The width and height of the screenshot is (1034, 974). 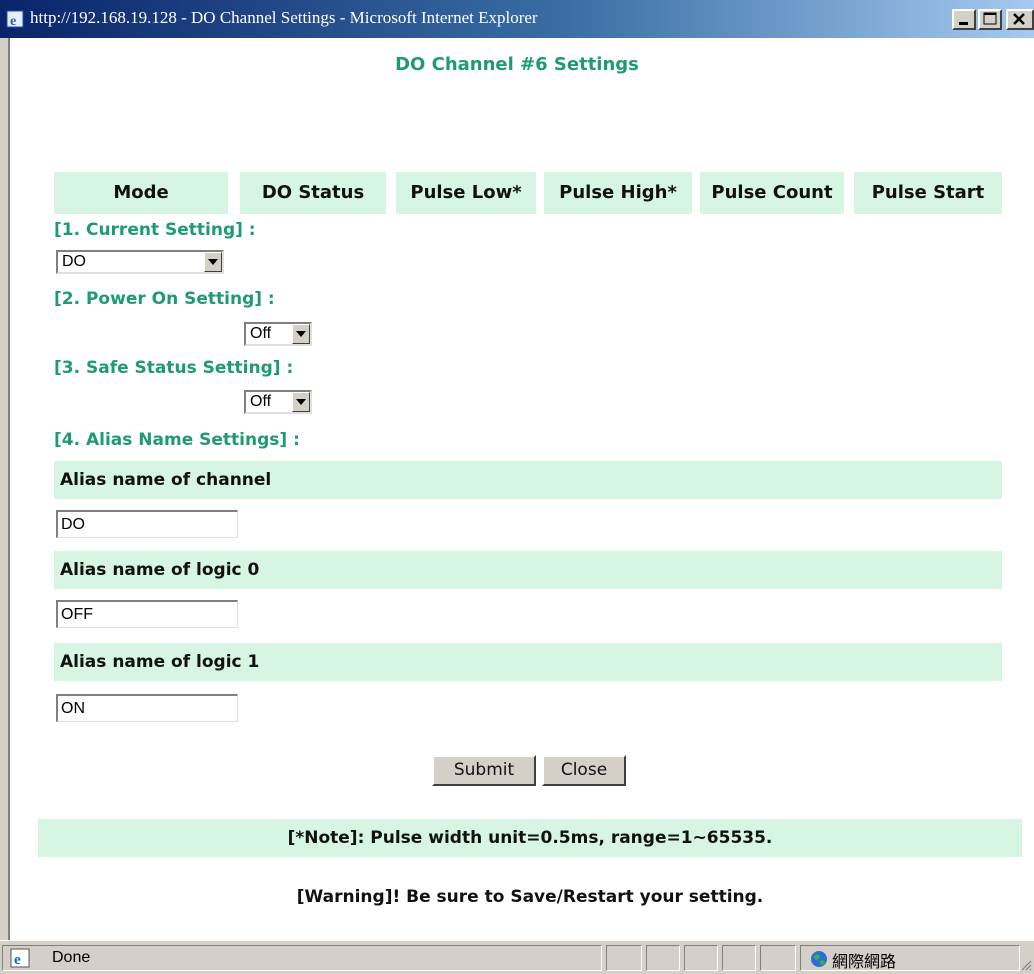 What do you see at coordinates (963, 23) in the screenshot?
I see `minimize-icon` at bounding box center [963, 23].